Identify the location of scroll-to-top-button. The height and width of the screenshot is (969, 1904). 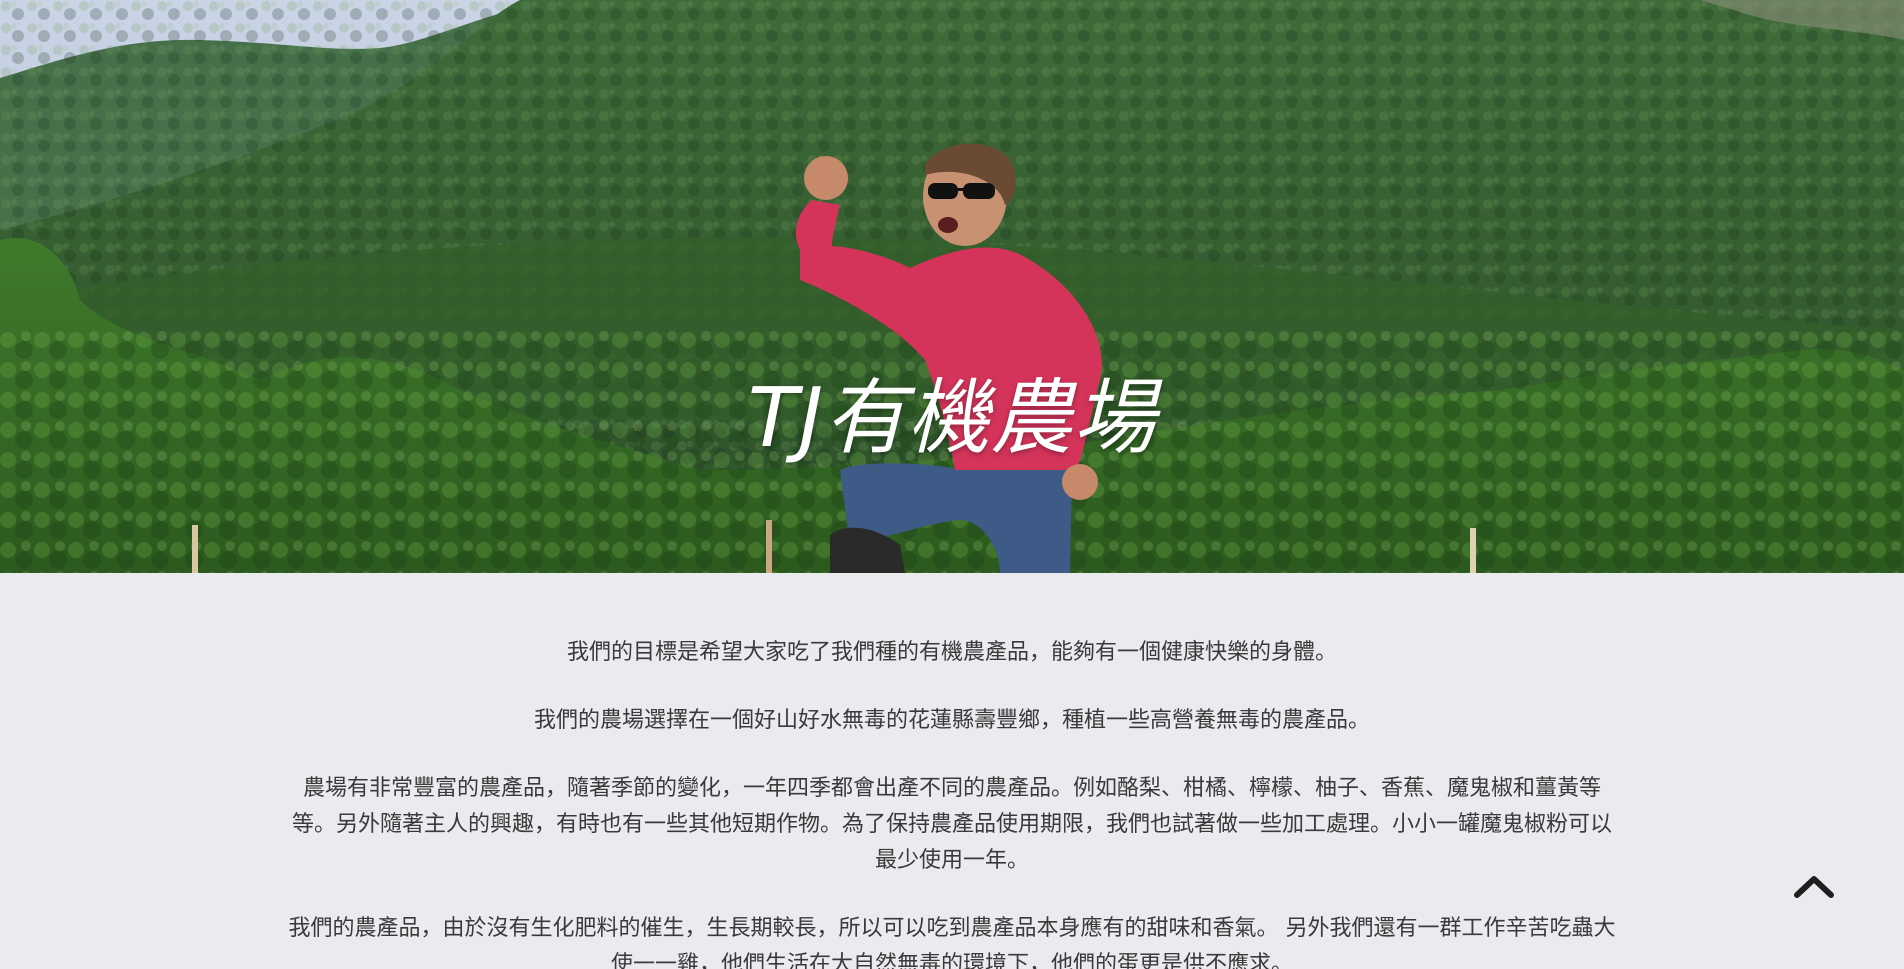
(1814, 886).